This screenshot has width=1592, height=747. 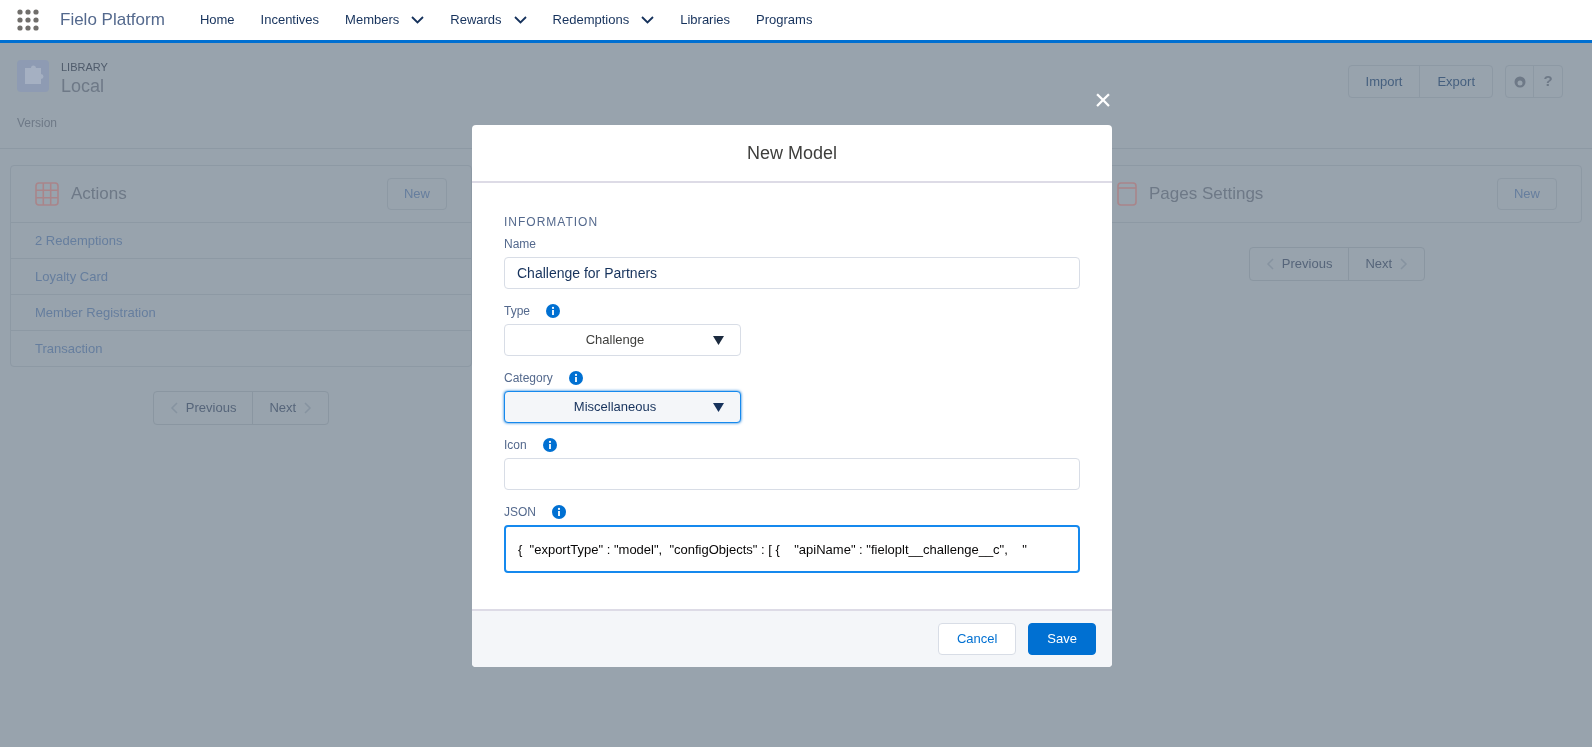 What do you see at coordinates (517, 311) in the screenshot?
I see `field-label: Type` at bounding box center [517, 311].